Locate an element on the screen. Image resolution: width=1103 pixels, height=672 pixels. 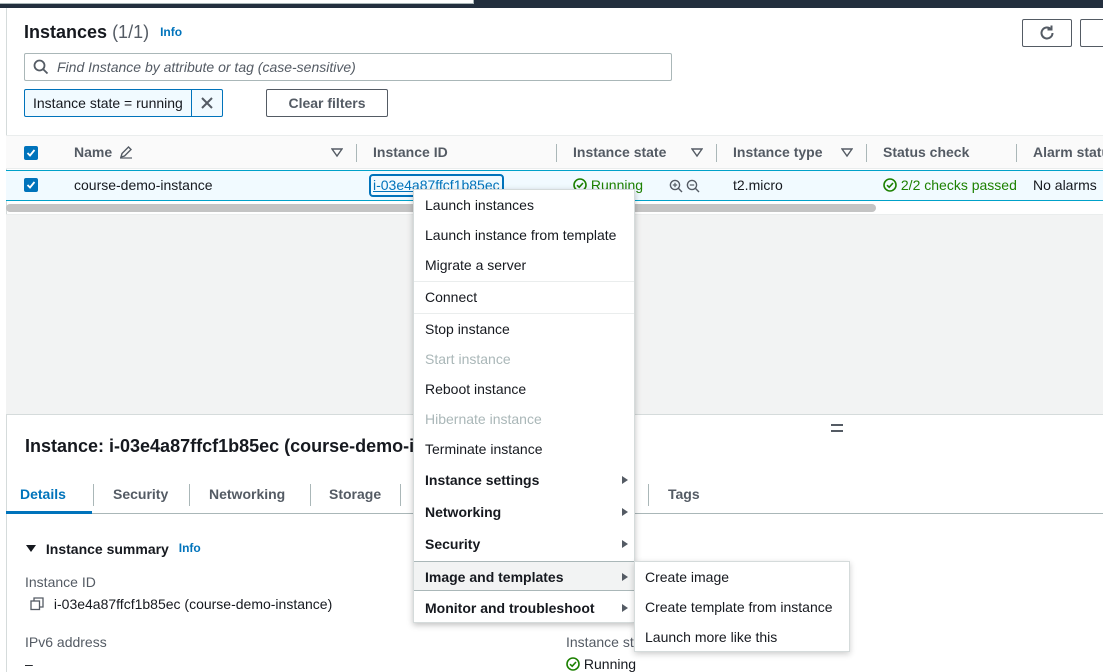
menu-item-start-instance: Start instance is located at coordinates (468, 359).